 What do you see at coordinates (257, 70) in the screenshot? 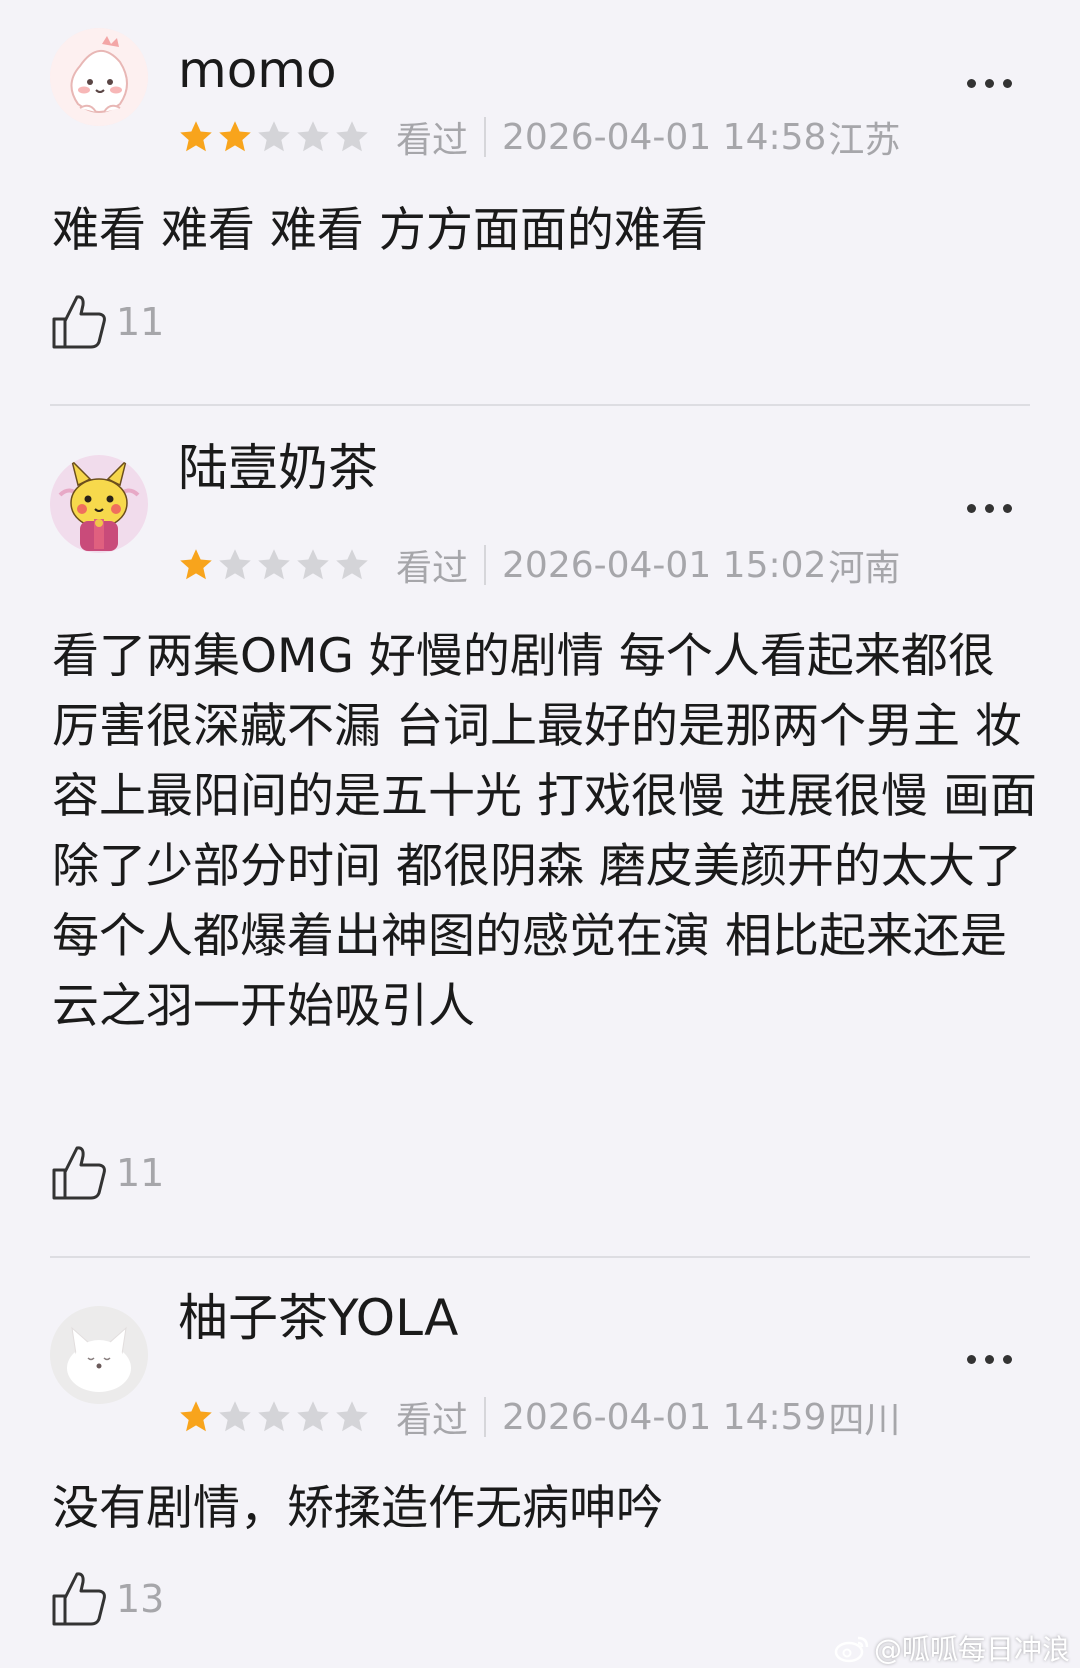
I see `username: momo` at bounding box center [257, 70].